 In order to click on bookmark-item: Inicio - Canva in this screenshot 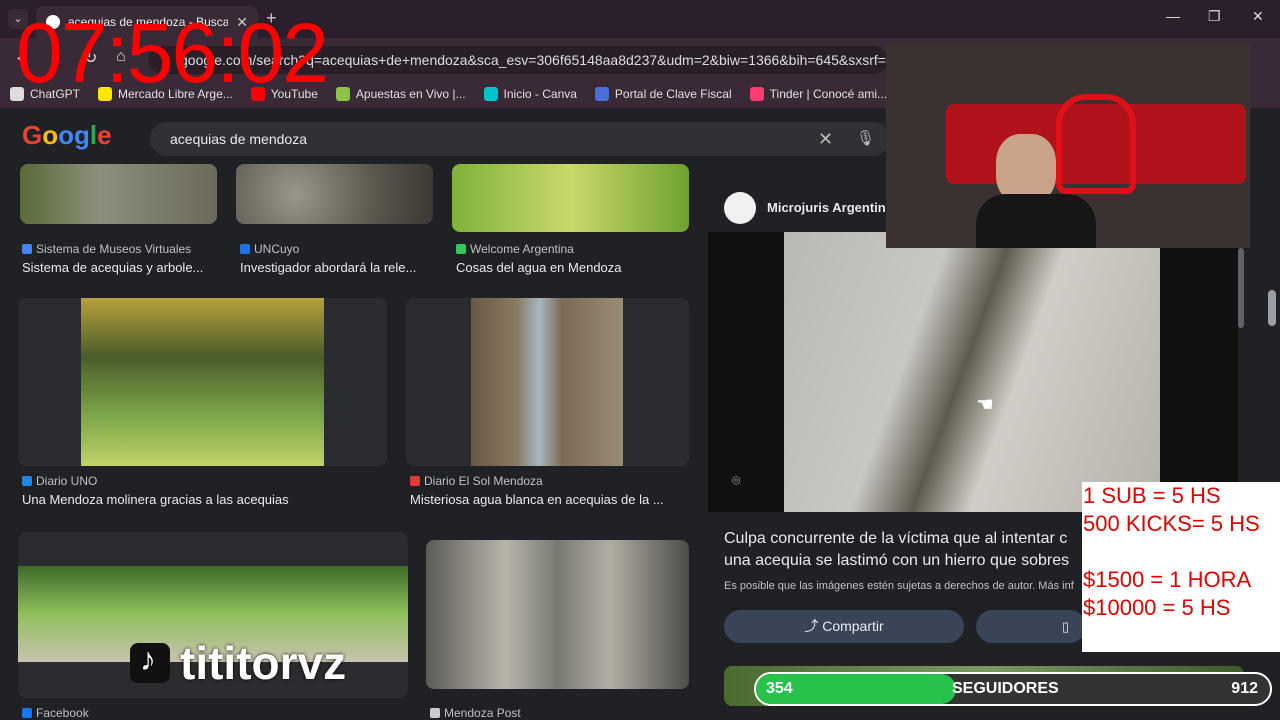, I will do `click(530, 94)`.